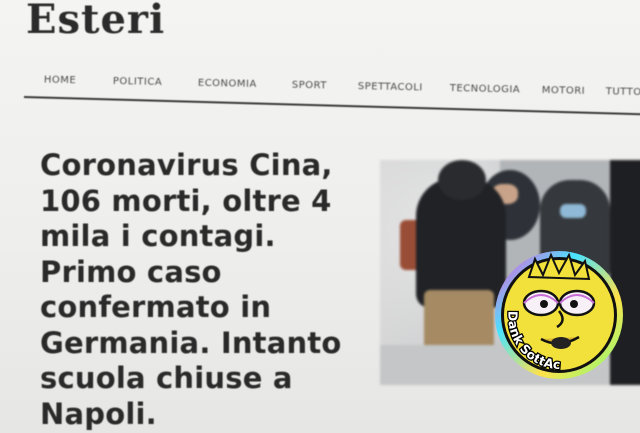  Describe the element at coordinates (96, 21) in the screenshot. I see `section-title: Esteri` at that location.